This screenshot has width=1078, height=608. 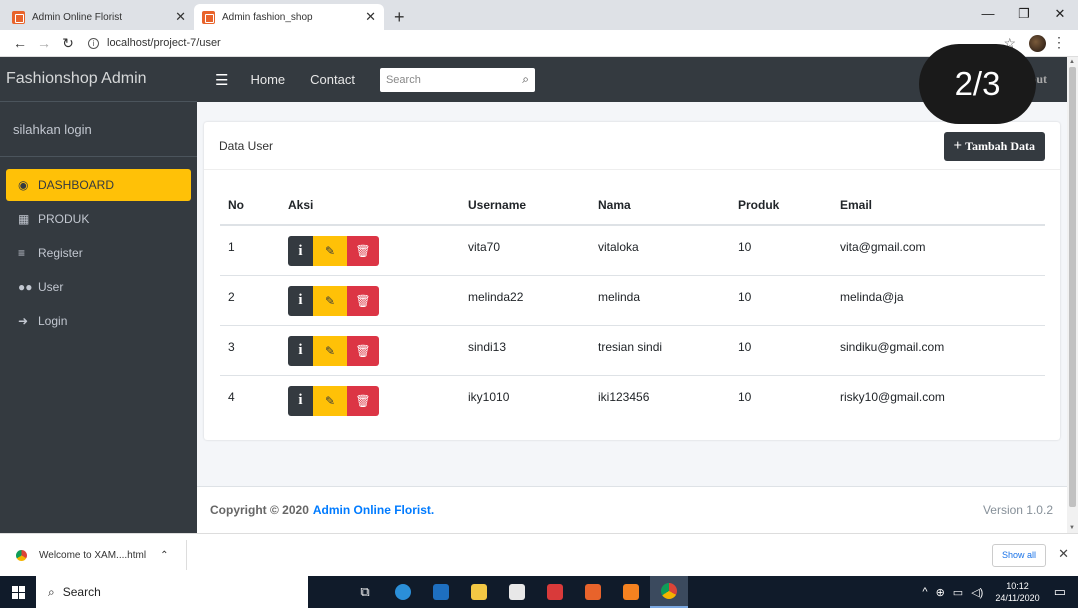 I want to click on navbar-search: ⌕, so click(x=457, y=79).